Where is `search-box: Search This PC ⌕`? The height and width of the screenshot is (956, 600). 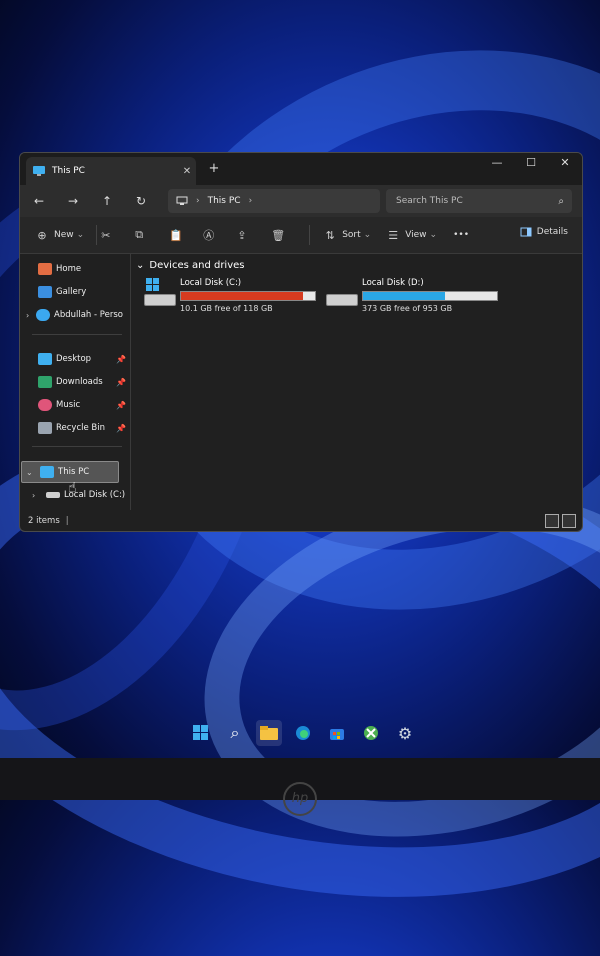
search-box: Search This PC ⌕ is located at coordinates (479, 201).